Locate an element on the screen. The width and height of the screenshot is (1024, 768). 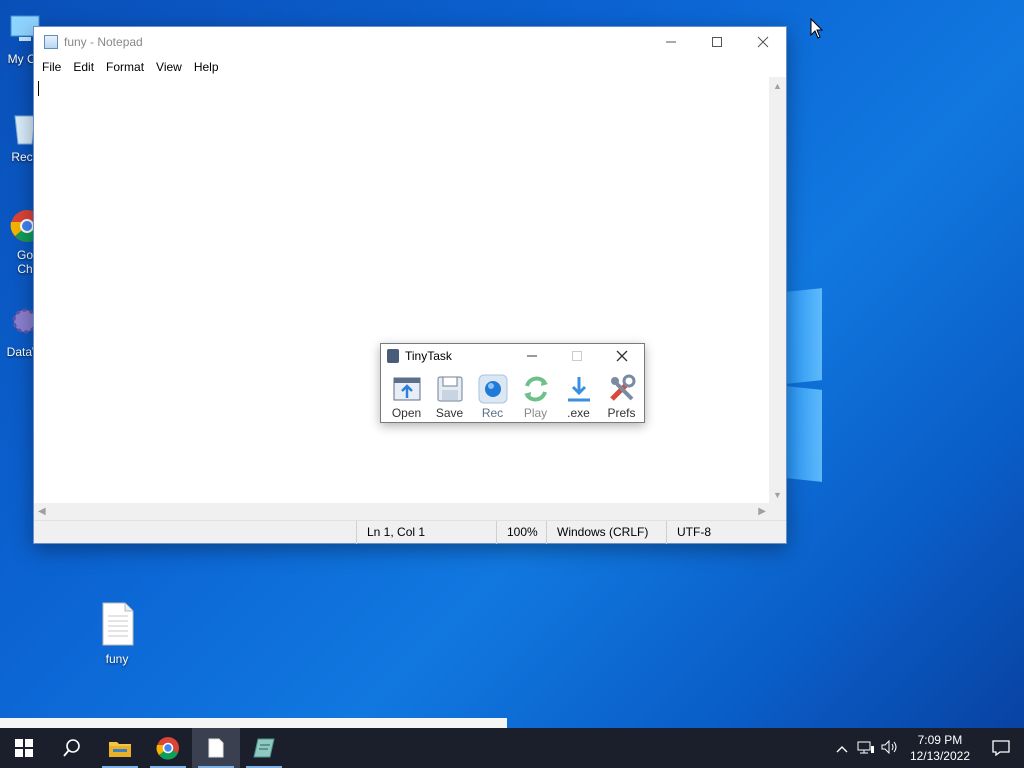
play-label: Play is located at coordinates (535, 413).